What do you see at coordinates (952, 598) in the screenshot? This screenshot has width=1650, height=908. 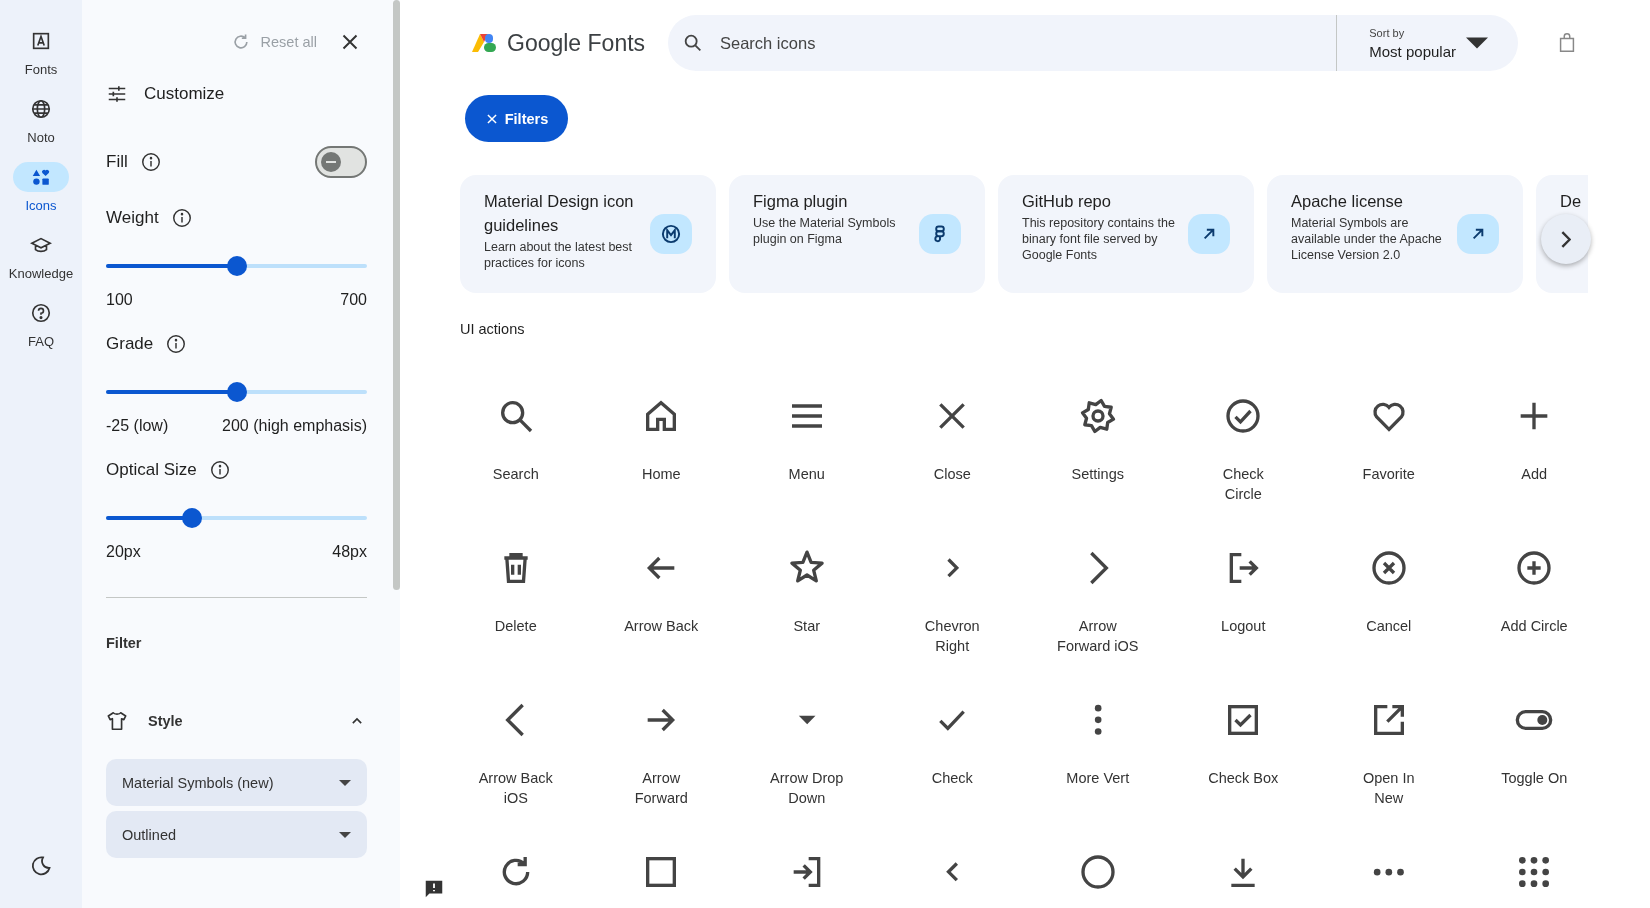 I see `icon-tile: Chevron Right` at bounding box center [952, 598].